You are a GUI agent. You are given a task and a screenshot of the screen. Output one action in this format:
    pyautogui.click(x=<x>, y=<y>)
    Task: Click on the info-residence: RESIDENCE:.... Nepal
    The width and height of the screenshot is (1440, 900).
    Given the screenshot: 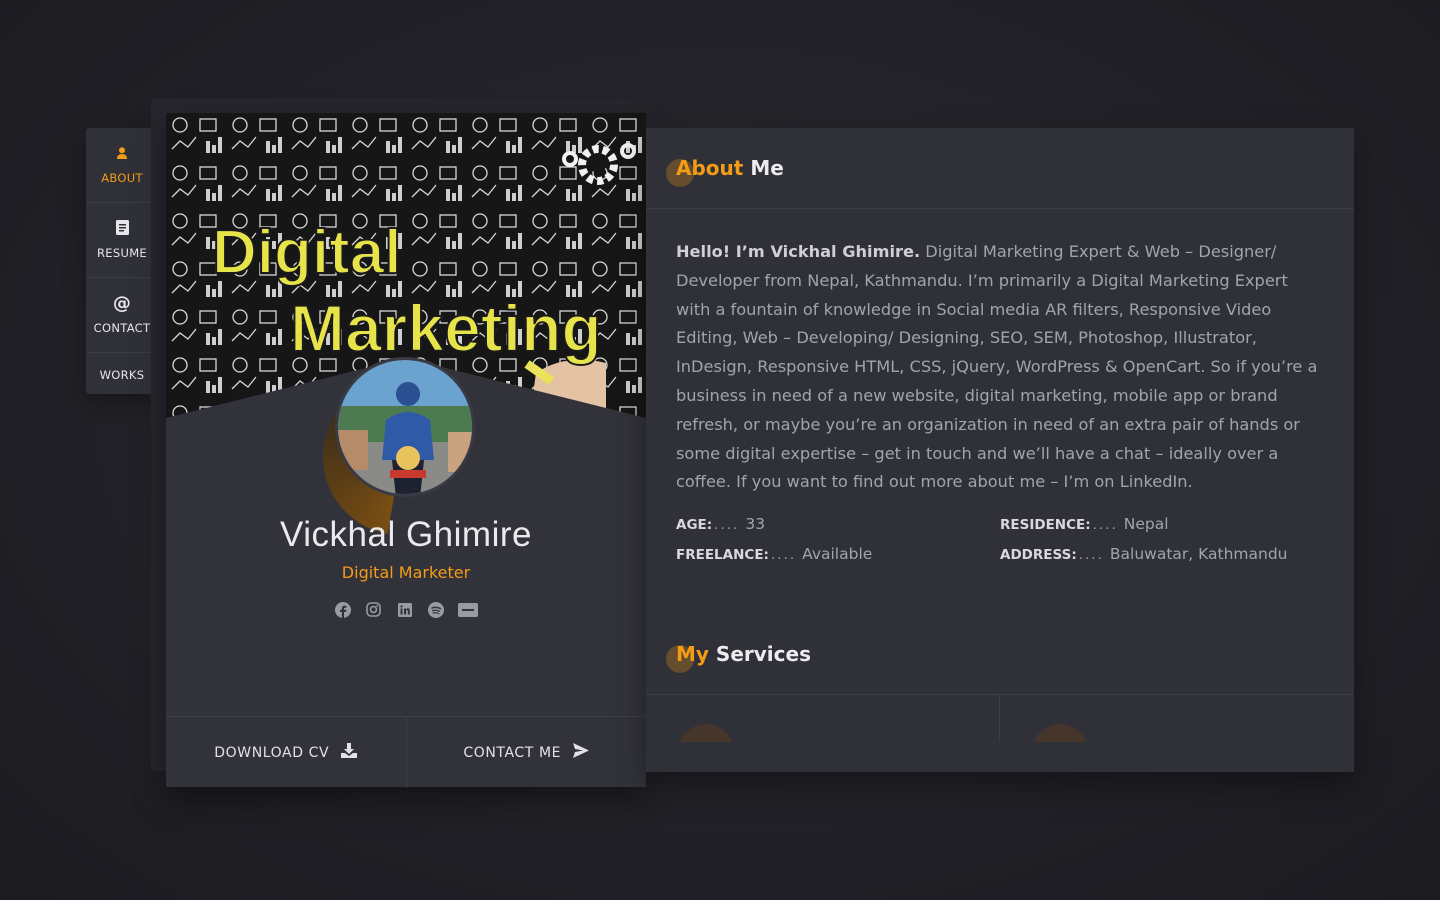 What is the action you would take?
    pyautogui.click(x=1084, y=524)
    